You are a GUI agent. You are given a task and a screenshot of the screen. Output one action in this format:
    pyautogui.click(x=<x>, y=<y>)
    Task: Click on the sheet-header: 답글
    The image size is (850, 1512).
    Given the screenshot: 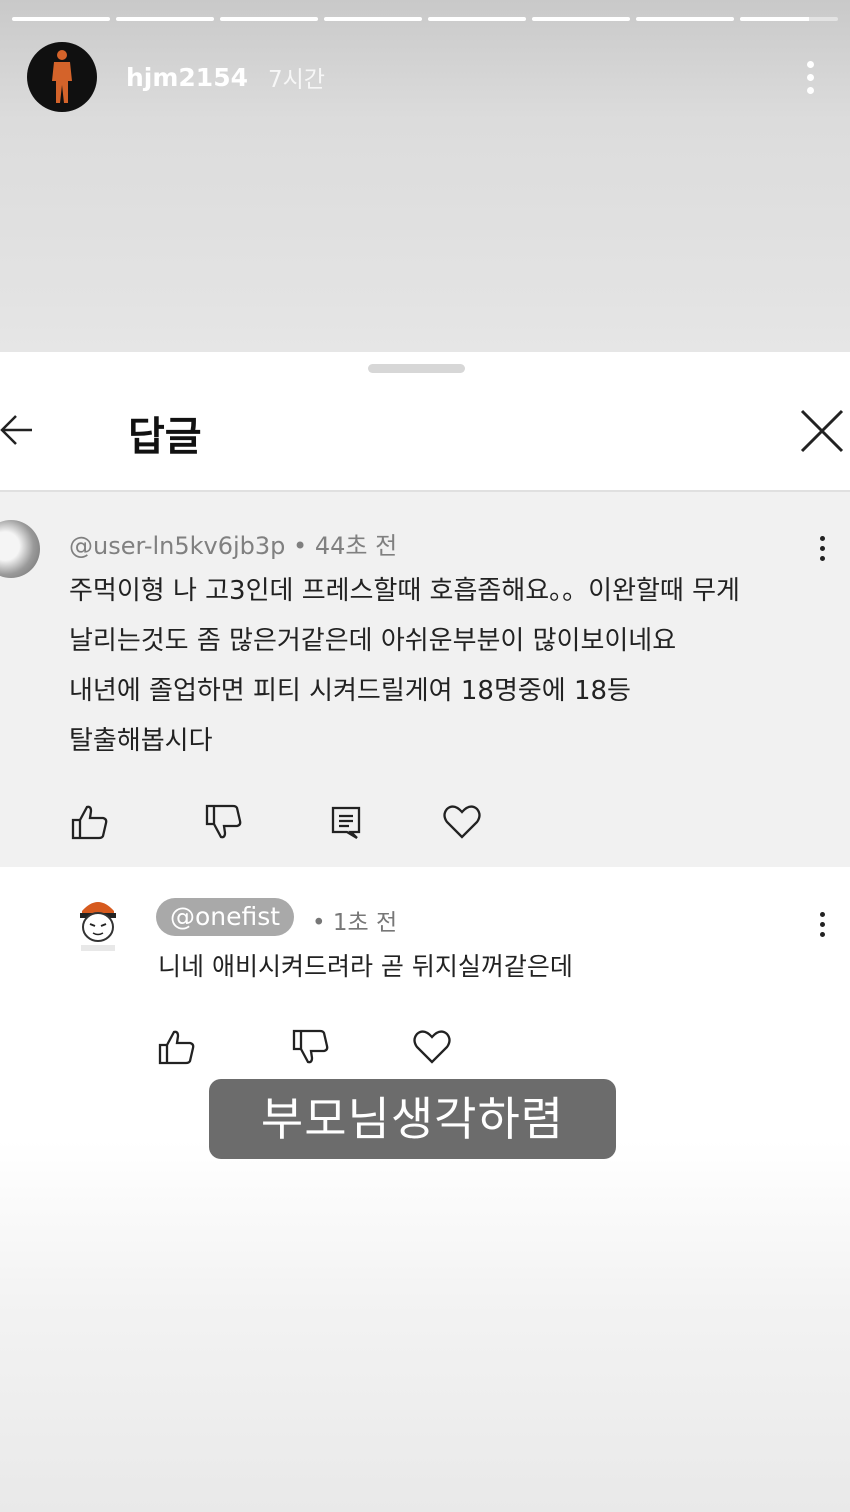 What is the action you would take?
    pyautogui.click(x=425, y=442)
    